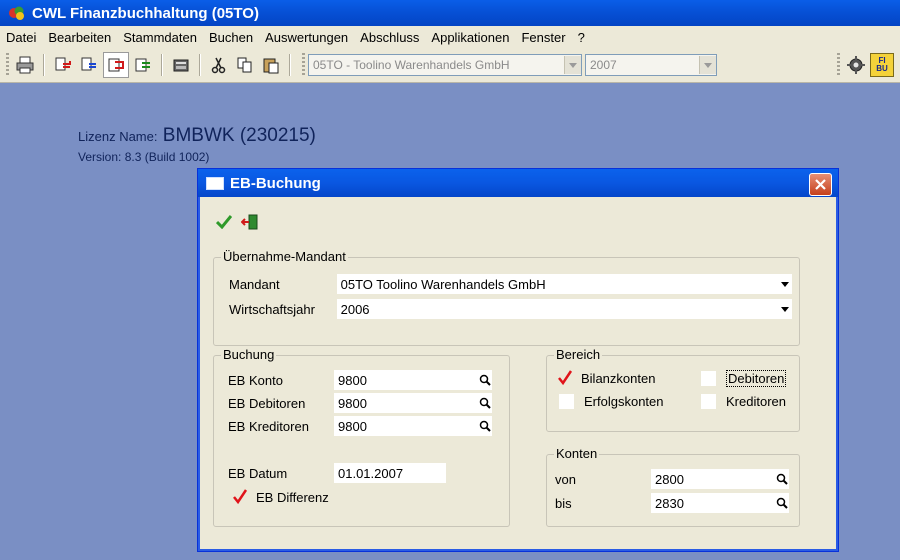 The height and width of the screenshot is (560, 900). What do you see at coordinates (144, 157) in the screenshot?
I see `license-version: Version: 8.3 (Build 1002)` at bounding box center [144, 157].